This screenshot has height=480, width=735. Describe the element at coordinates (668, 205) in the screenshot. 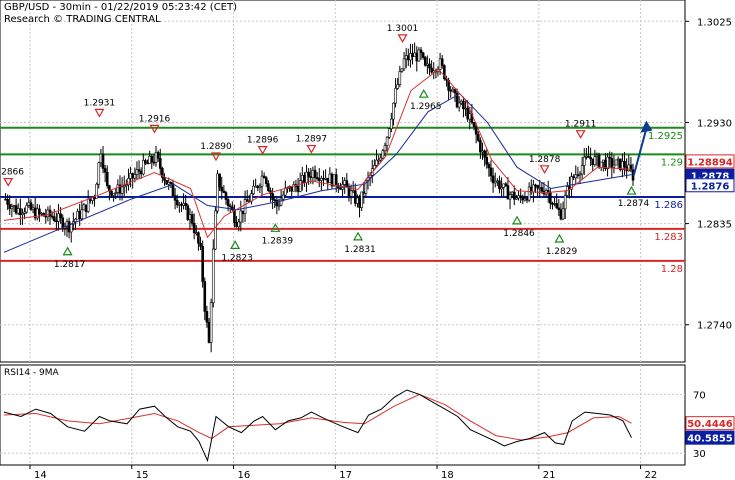

I see `pivot-label: 1.286` at that location.